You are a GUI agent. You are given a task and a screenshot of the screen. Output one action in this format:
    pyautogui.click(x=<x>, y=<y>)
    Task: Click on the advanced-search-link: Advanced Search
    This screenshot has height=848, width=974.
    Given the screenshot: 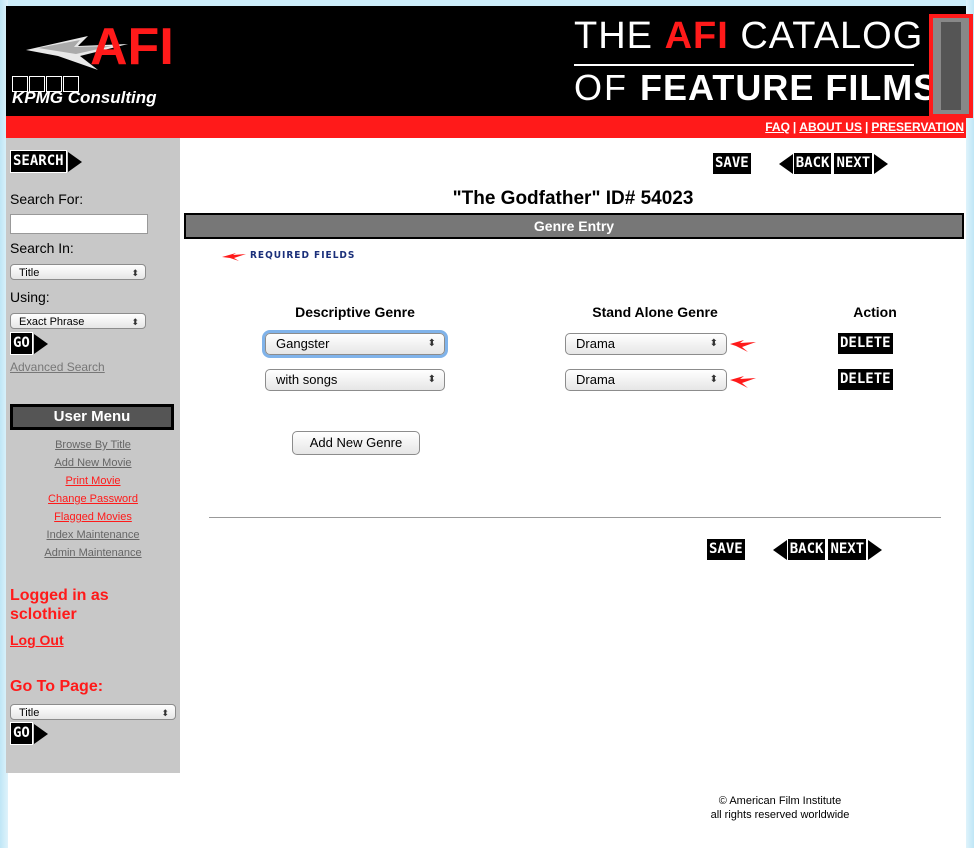 What is the action you would take?
    pyautogui.click(x=57, y=367)
    